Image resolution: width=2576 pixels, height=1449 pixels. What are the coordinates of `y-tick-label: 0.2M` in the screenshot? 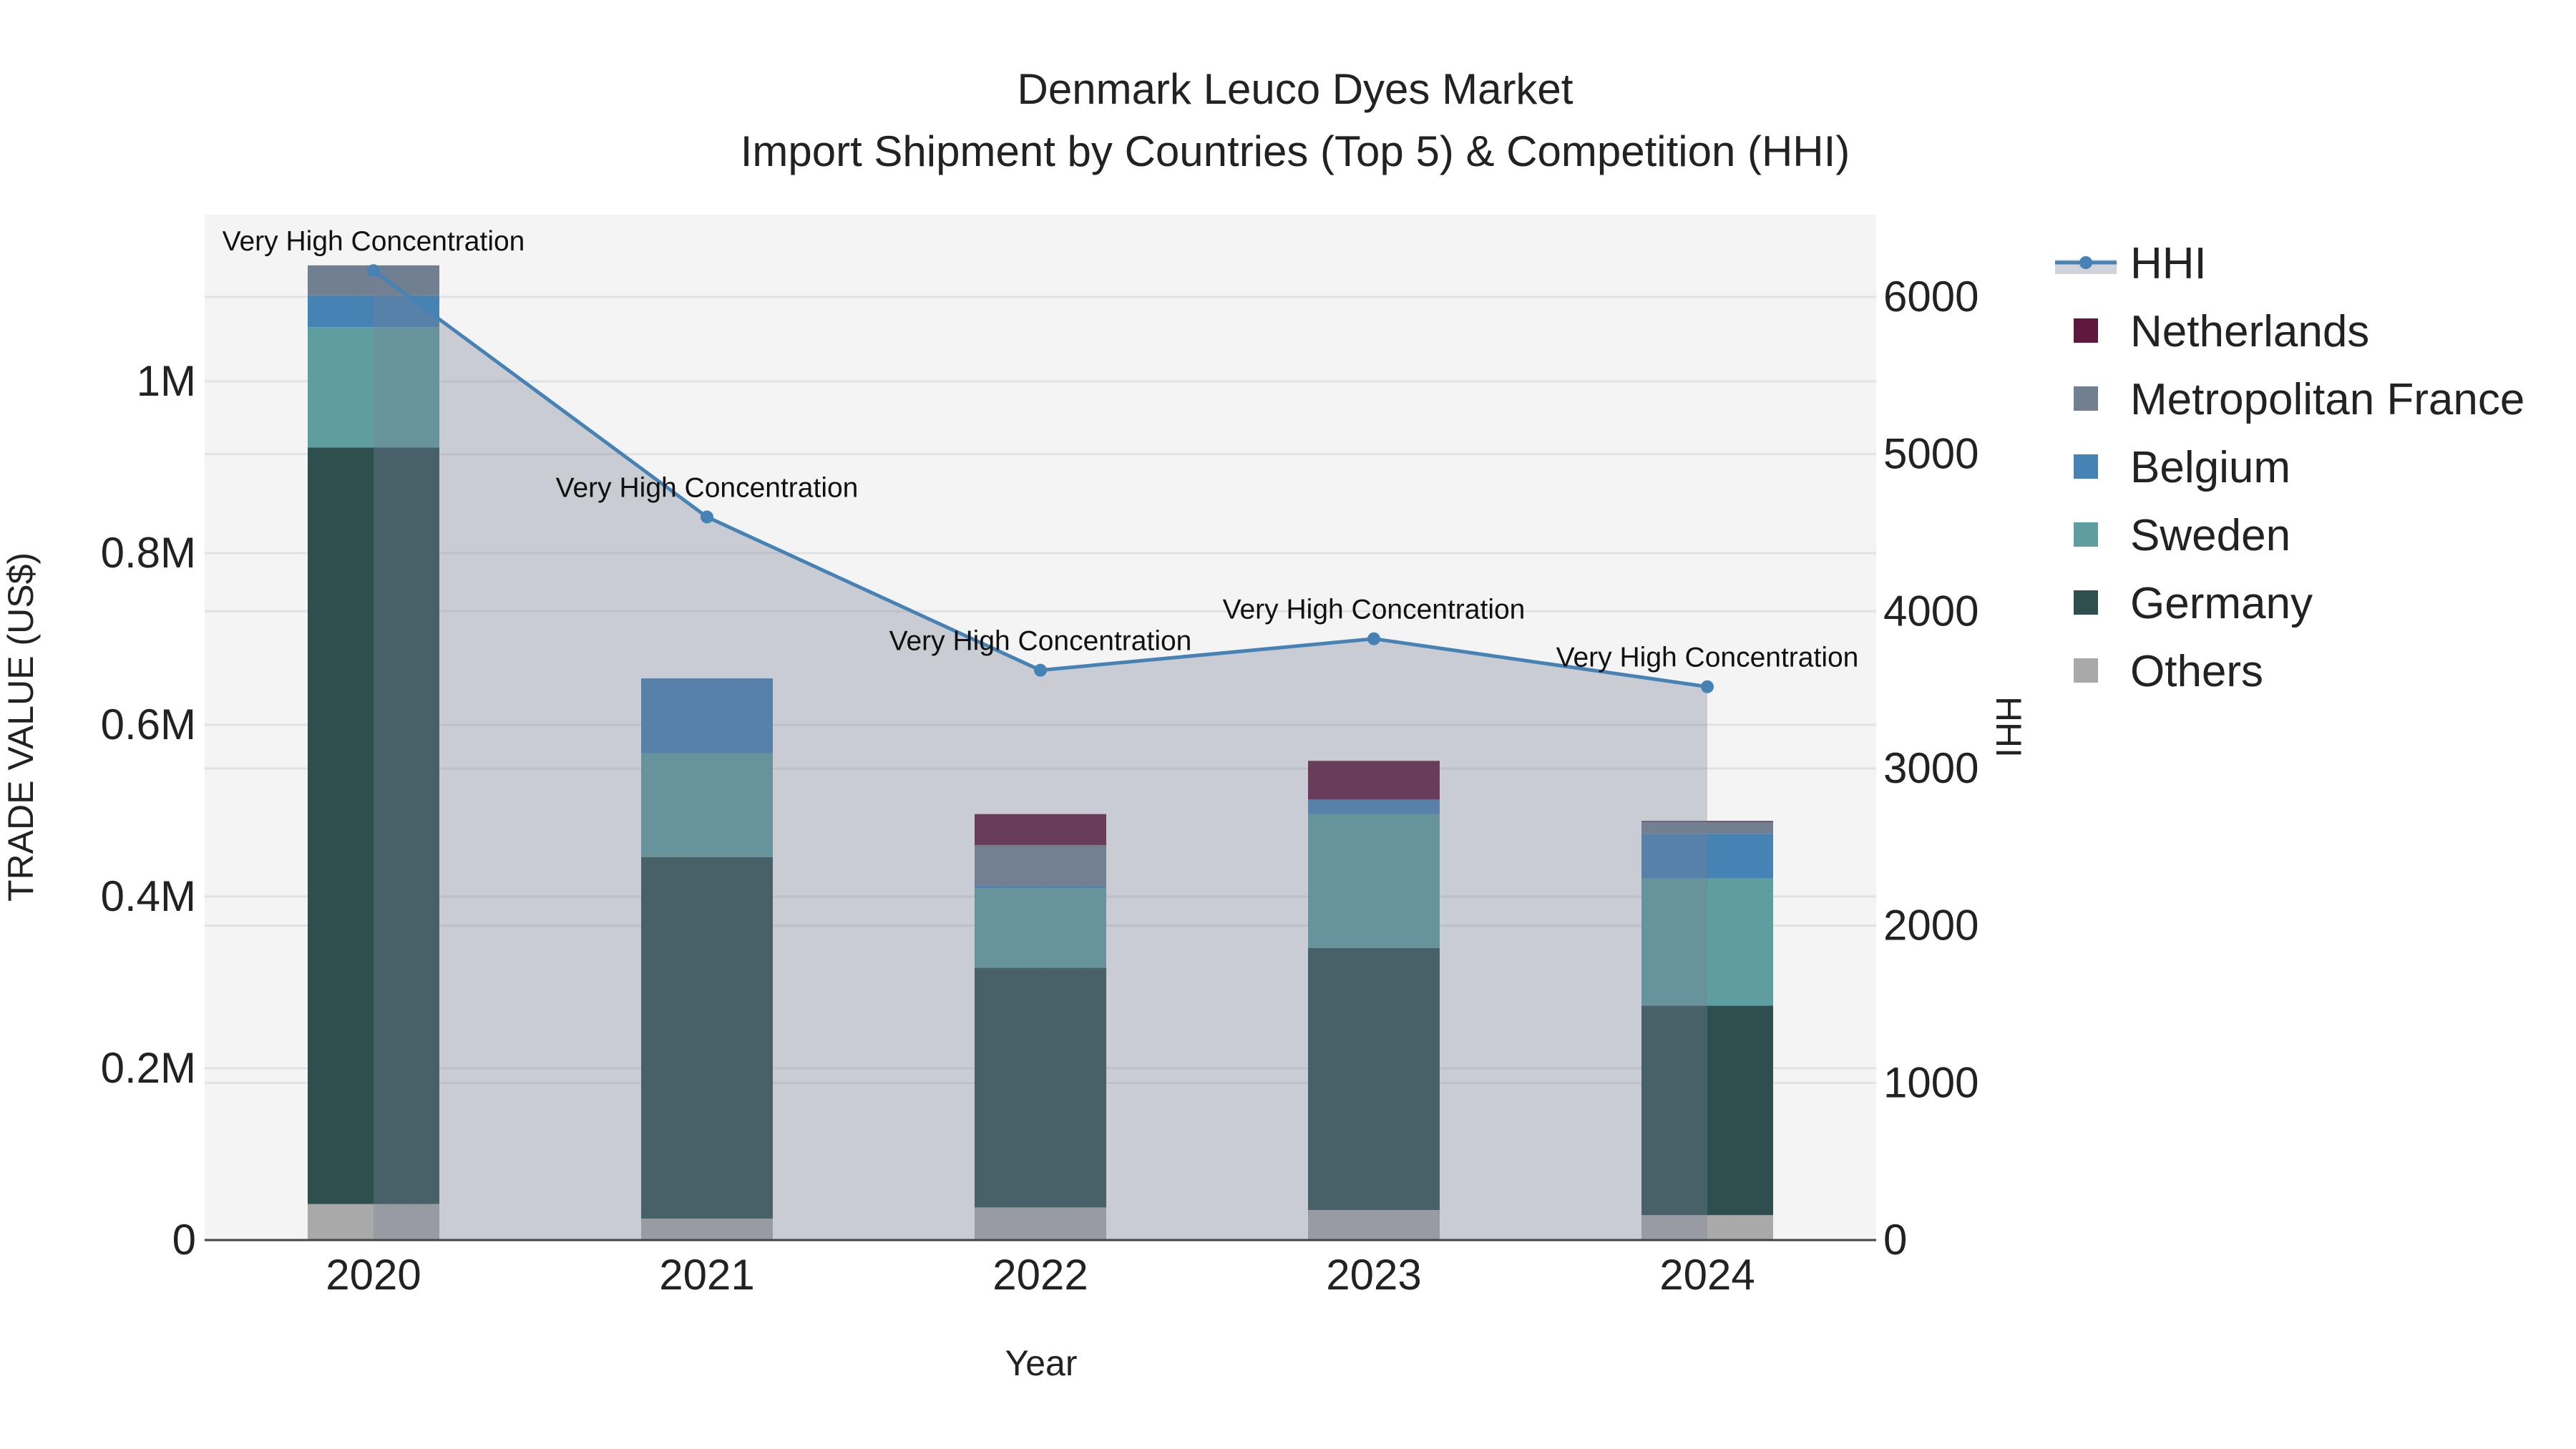 It's located at (148, 1068).